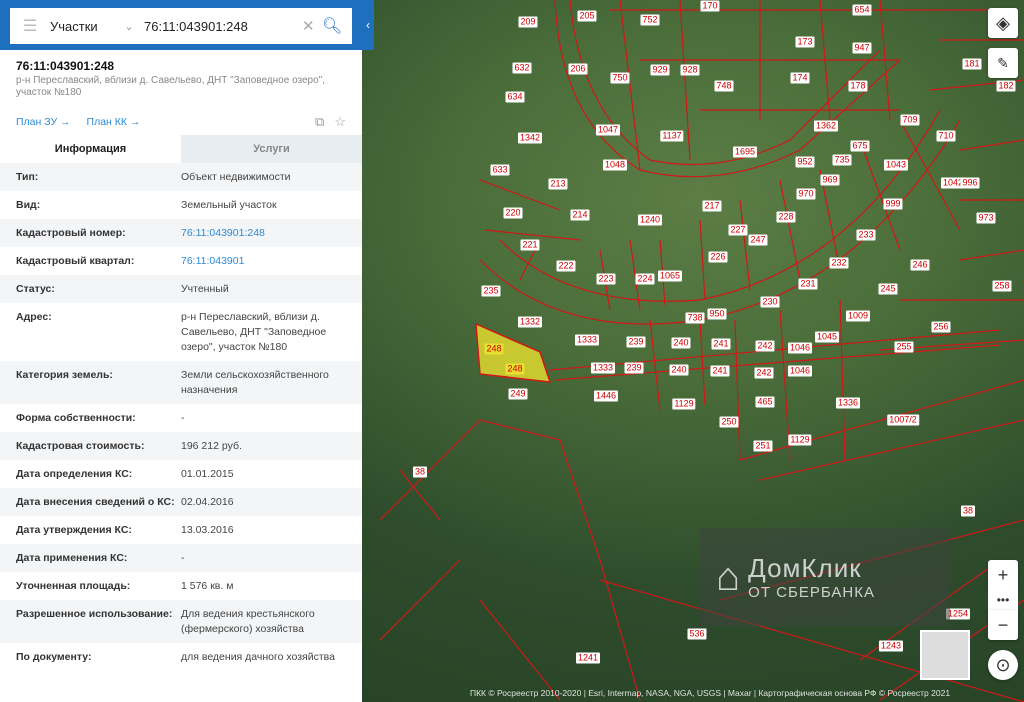 The image size is (1024, 702). What do you see at coordinates (1003, 665) in the screenshot?
I see `compass-button: ⊙` at bounding box center [1003, 665].